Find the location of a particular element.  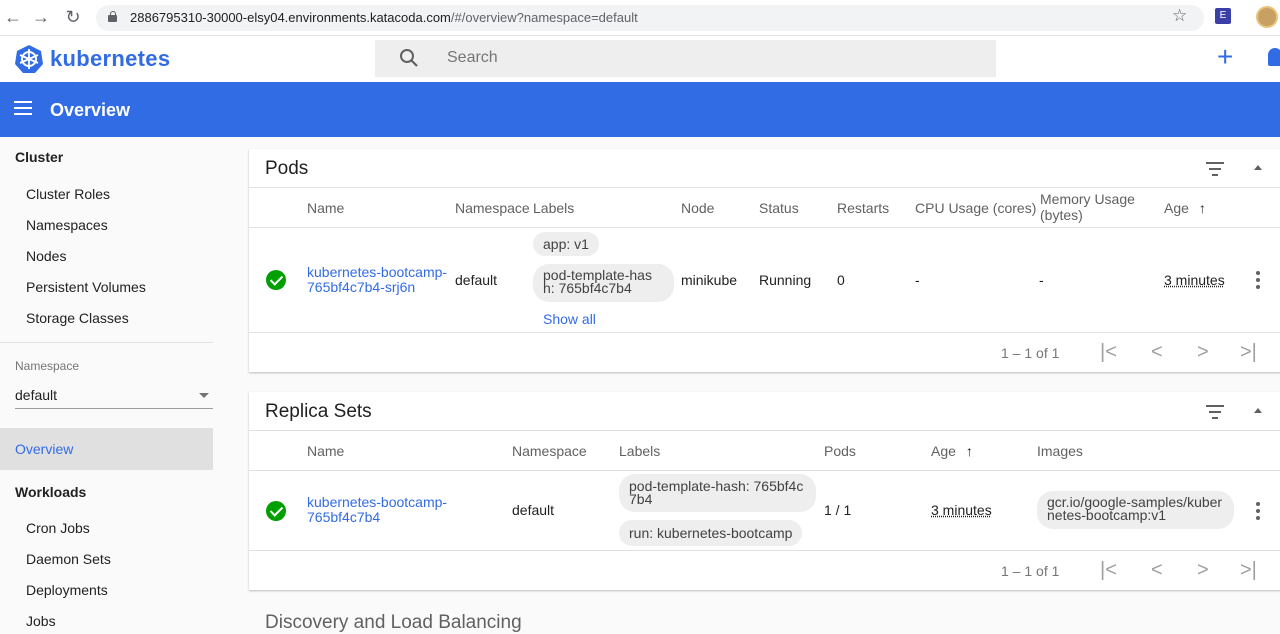

pod-memory: - is located at coordinates (1041, 280).